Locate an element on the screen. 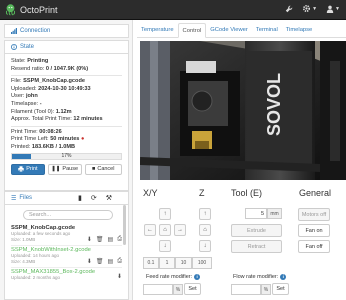  resend-value: 0 / 1047.9K (0%) is located at coordinates (67, 68).